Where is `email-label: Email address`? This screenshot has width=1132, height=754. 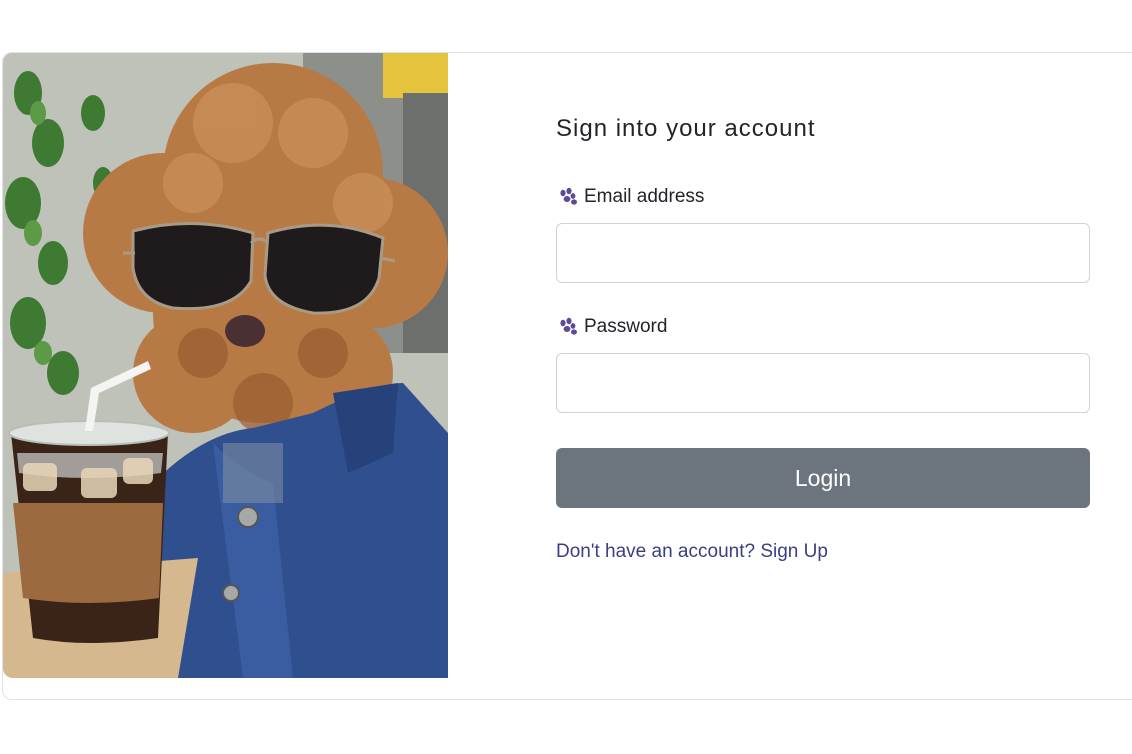
email-label: Email address is located at coordinates (631, 197).